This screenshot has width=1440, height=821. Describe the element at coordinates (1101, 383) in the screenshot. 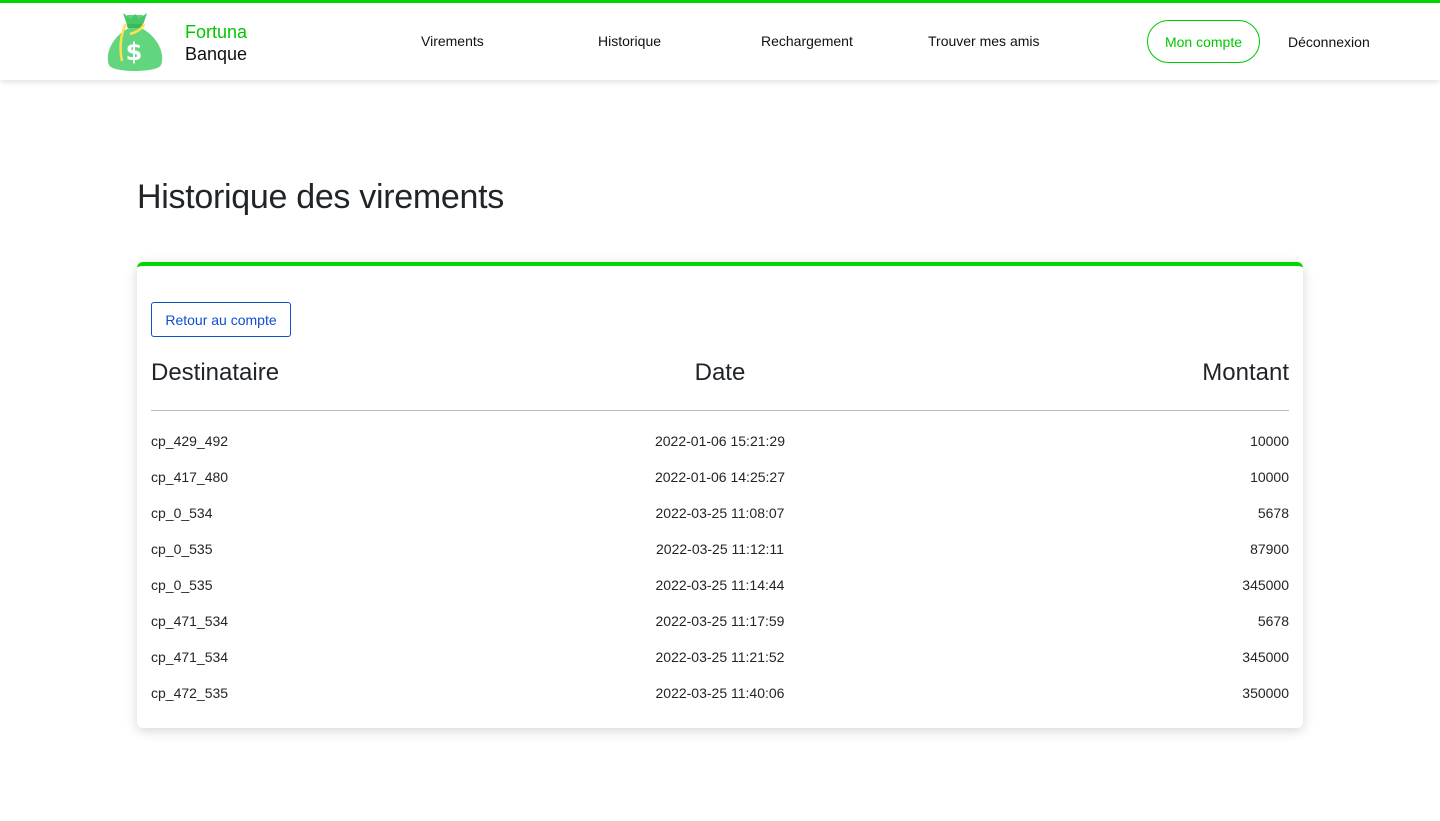

I see `header-amount: Montant` at that location.